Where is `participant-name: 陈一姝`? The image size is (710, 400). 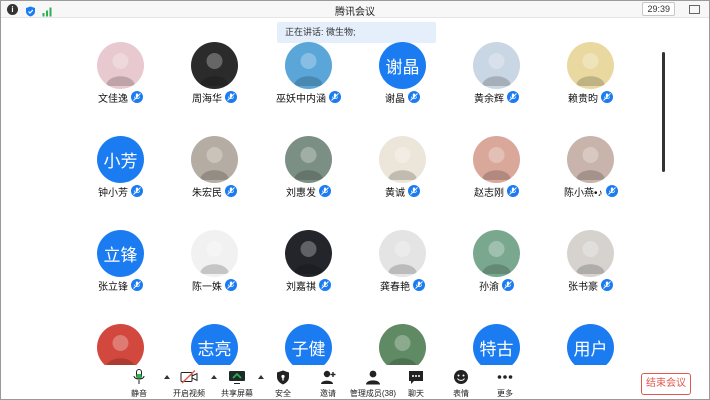 participant-name: 陈一姝 is located at coordinates (207, 287).